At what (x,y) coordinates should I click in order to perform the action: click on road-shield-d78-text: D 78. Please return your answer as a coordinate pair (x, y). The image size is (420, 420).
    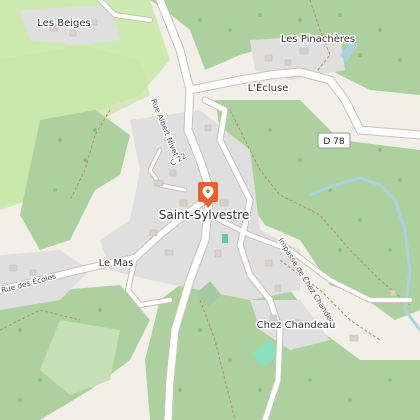
    Looking at the image, I should click on (334, 142).